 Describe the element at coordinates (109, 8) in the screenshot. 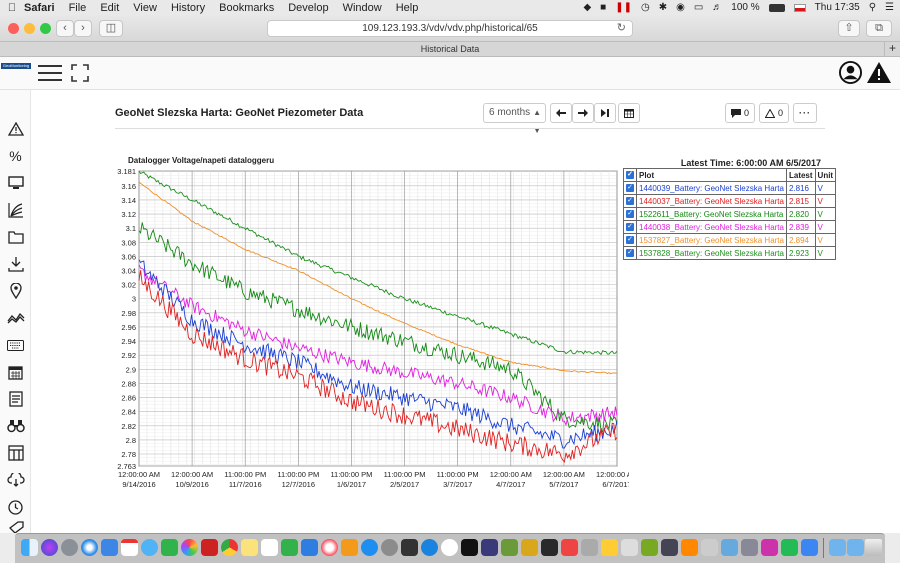

I see `menu-edit: Edit` at that location.